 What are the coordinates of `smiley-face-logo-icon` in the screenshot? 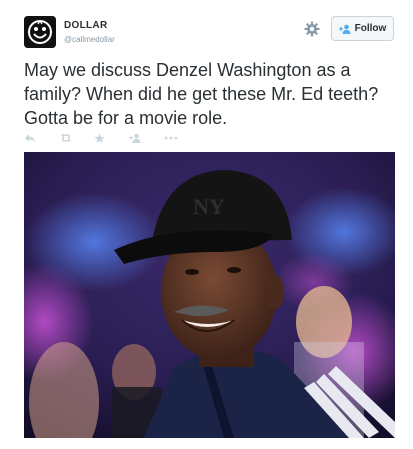 It's located at (40, 32).